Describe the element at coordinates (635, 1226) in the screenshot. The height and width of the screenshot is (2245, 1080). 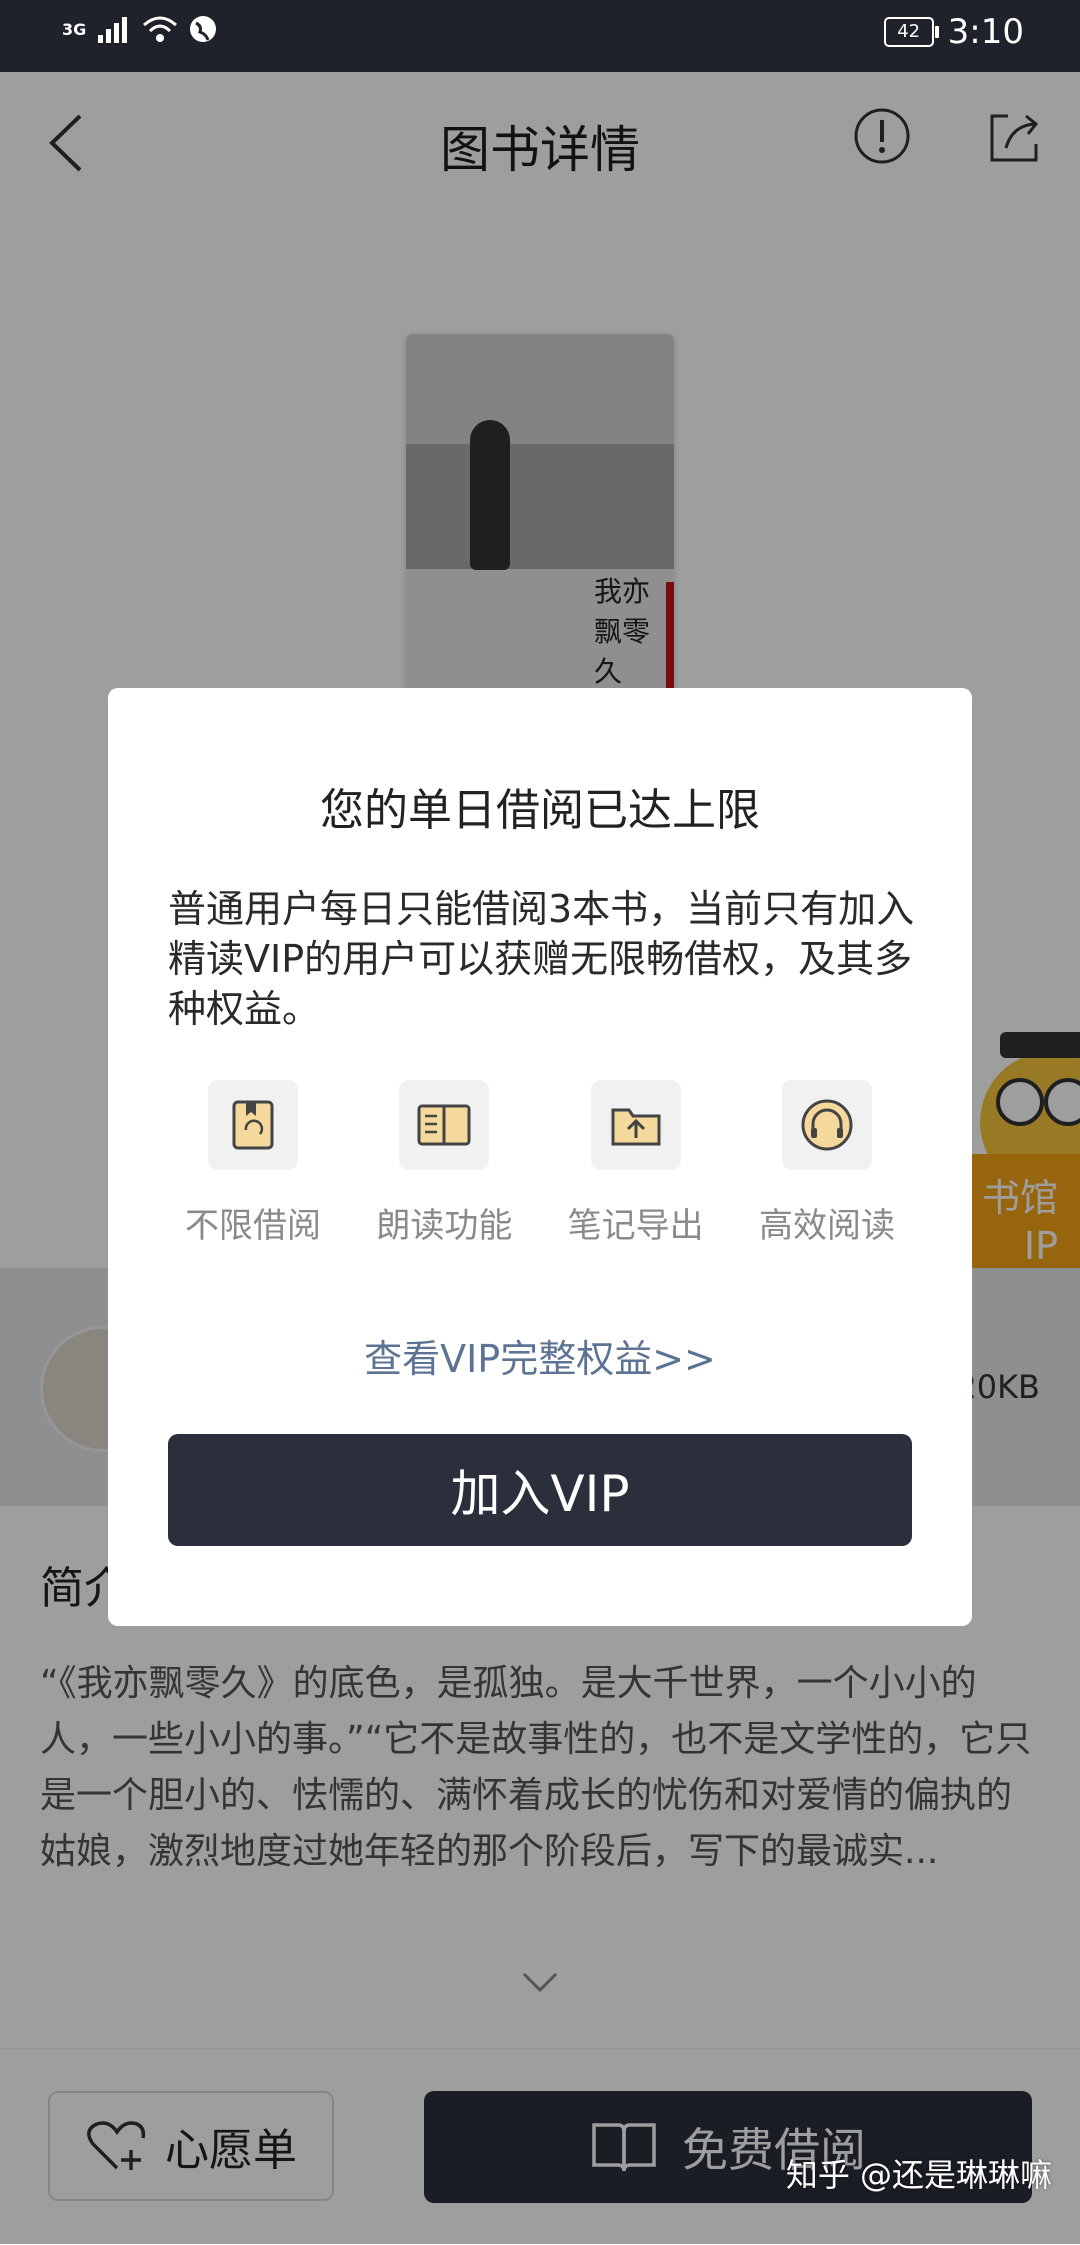
I see `benefit-label: 笔记导出` at that location.